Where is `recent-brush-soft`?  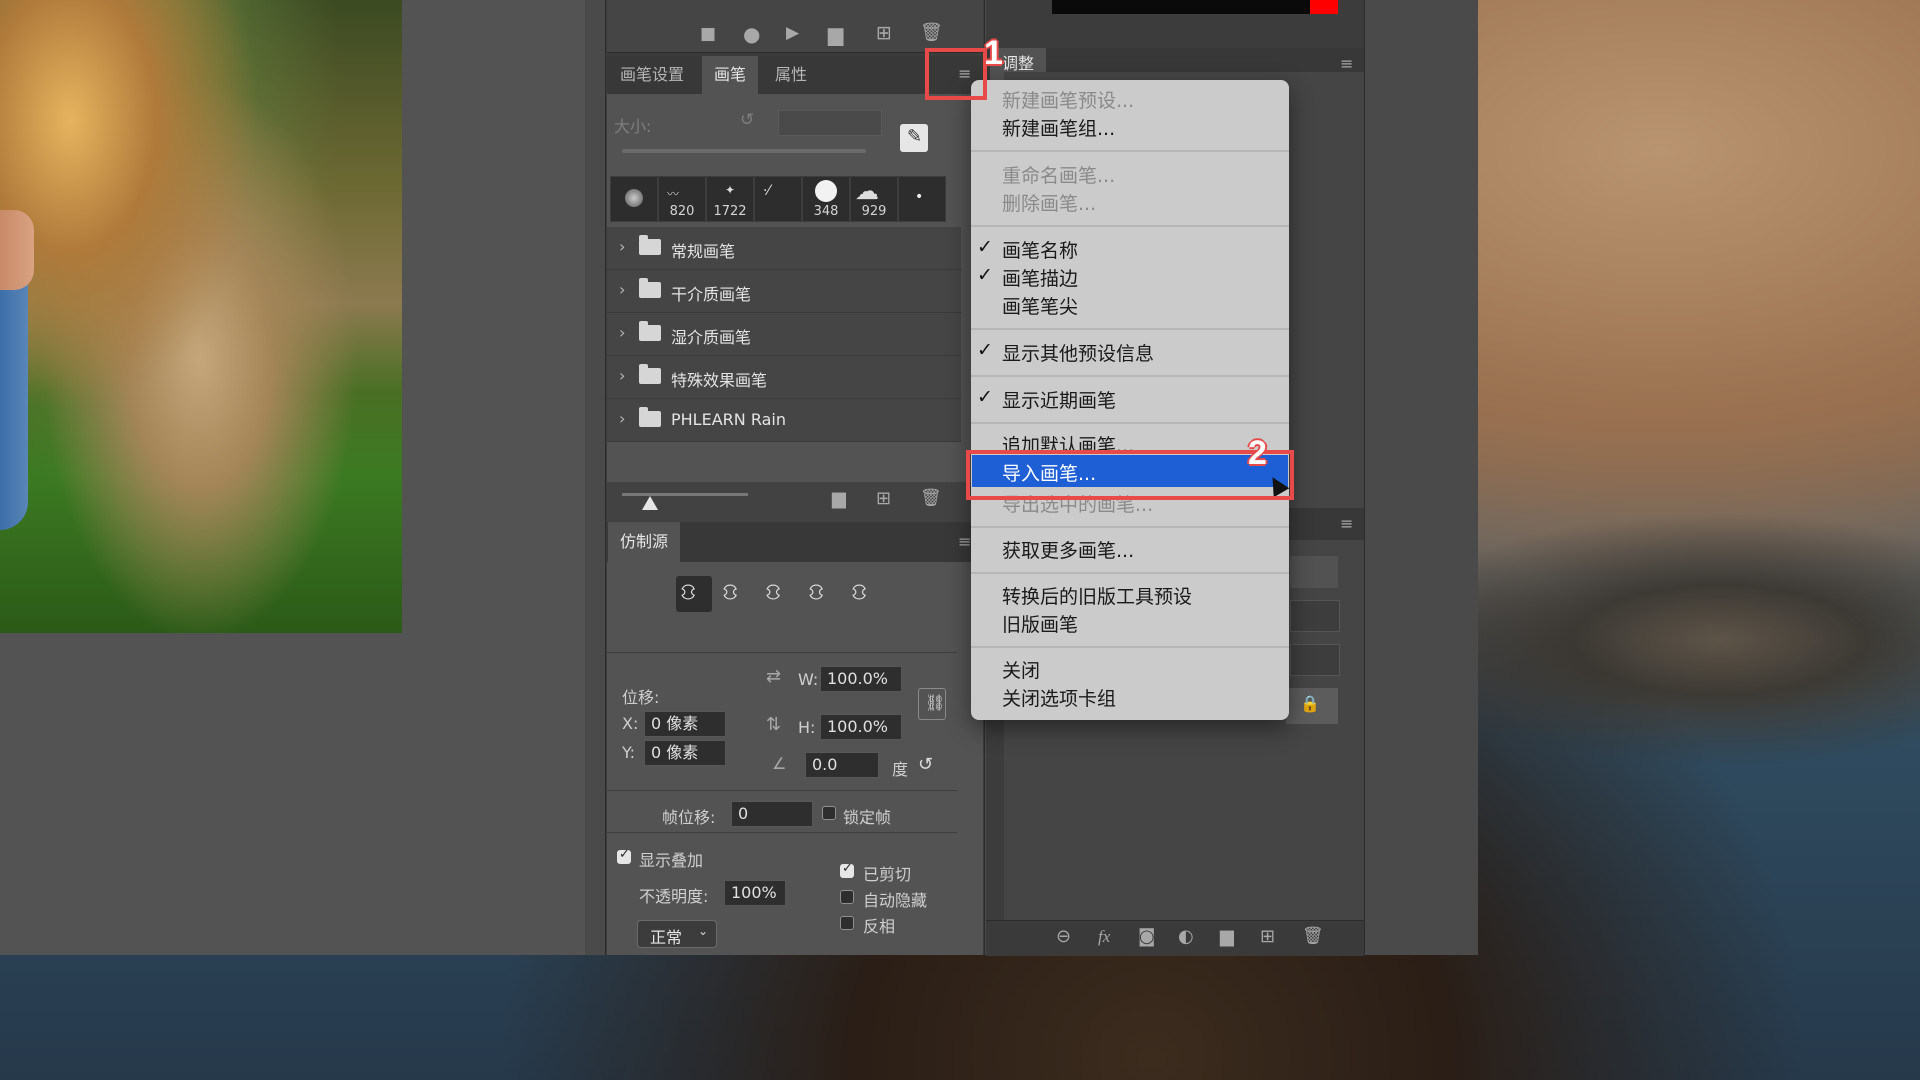
recent-brush-soft is located at coordinates (634, 199).